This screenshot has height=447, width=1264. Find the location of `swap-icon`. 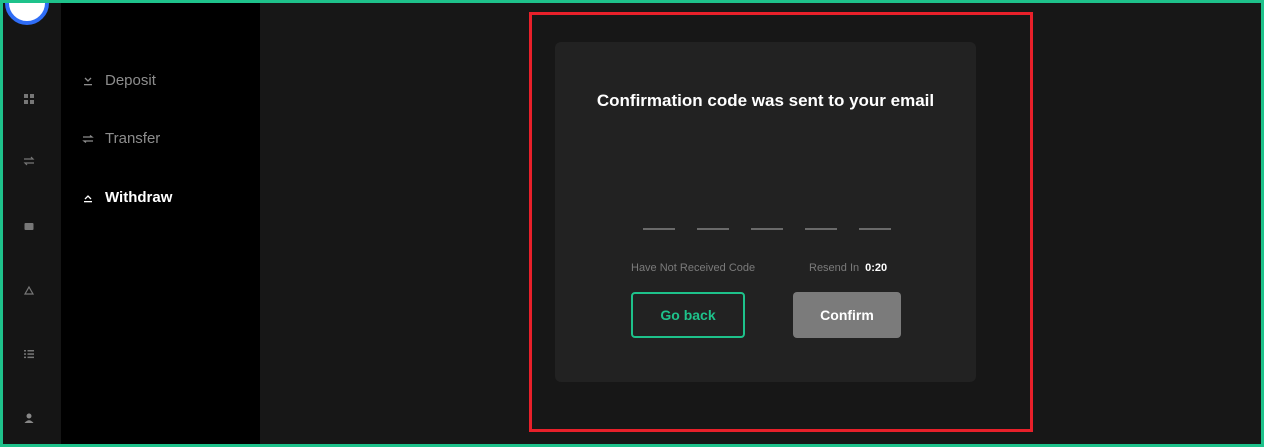

swap-icon is located at coordinates (29, 161).